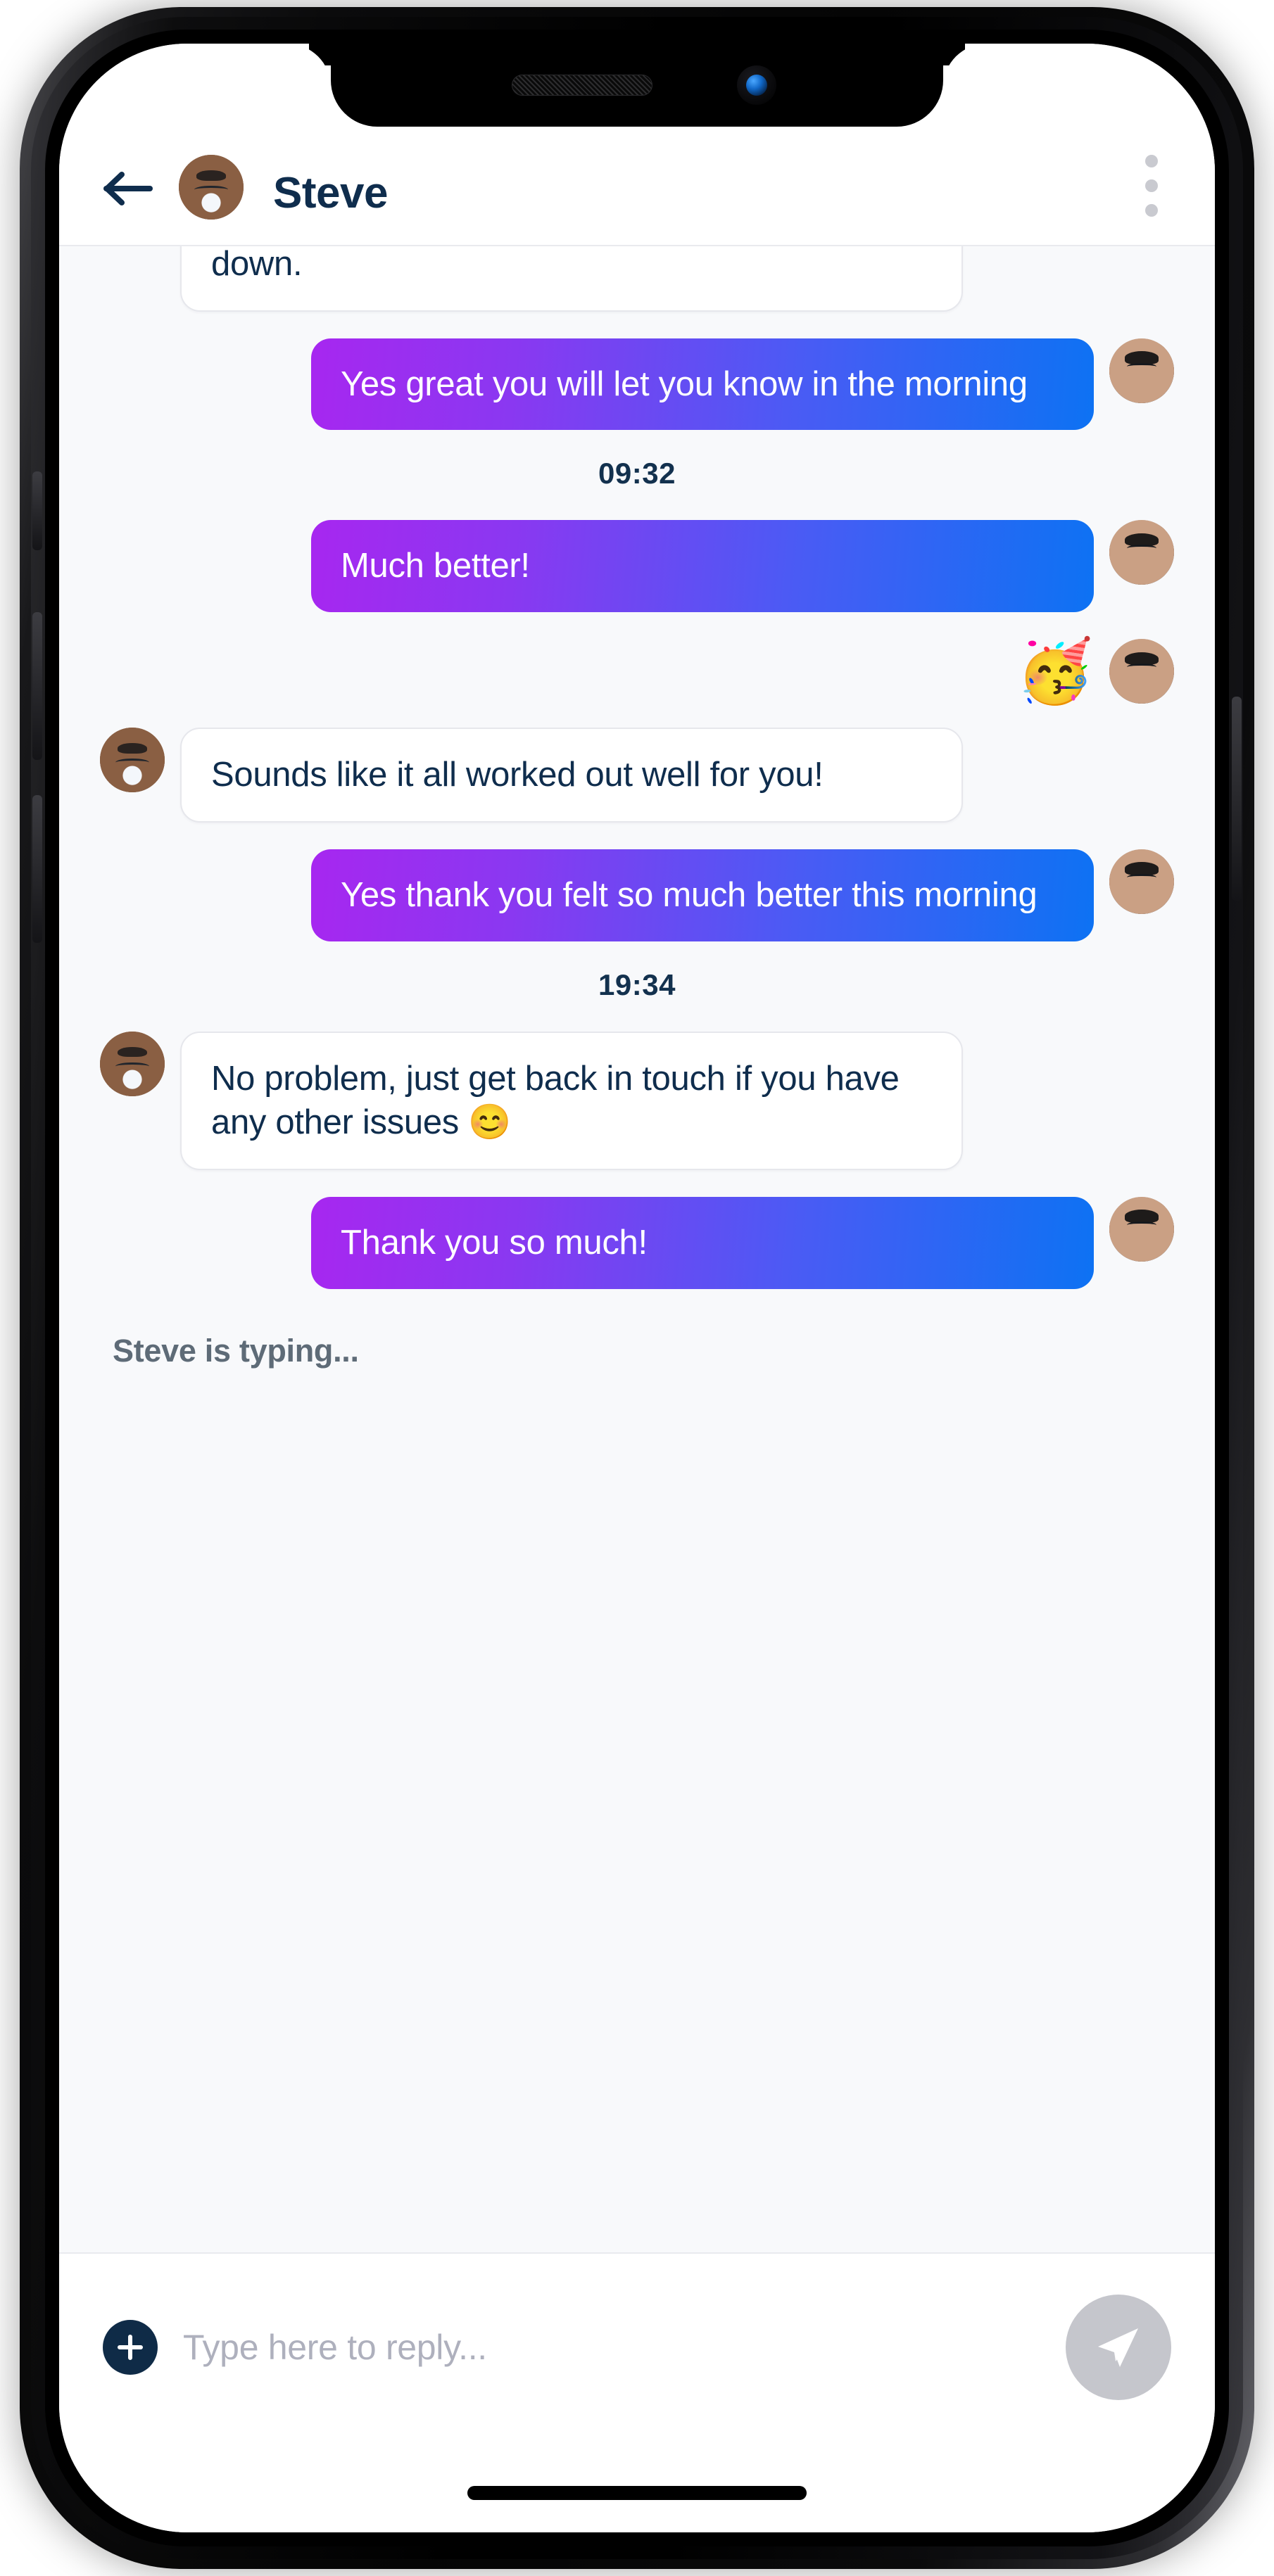  Describe the element at coordinates (637, 984) in the screenshot. I see `message-timestamp: 19:34` at that location.